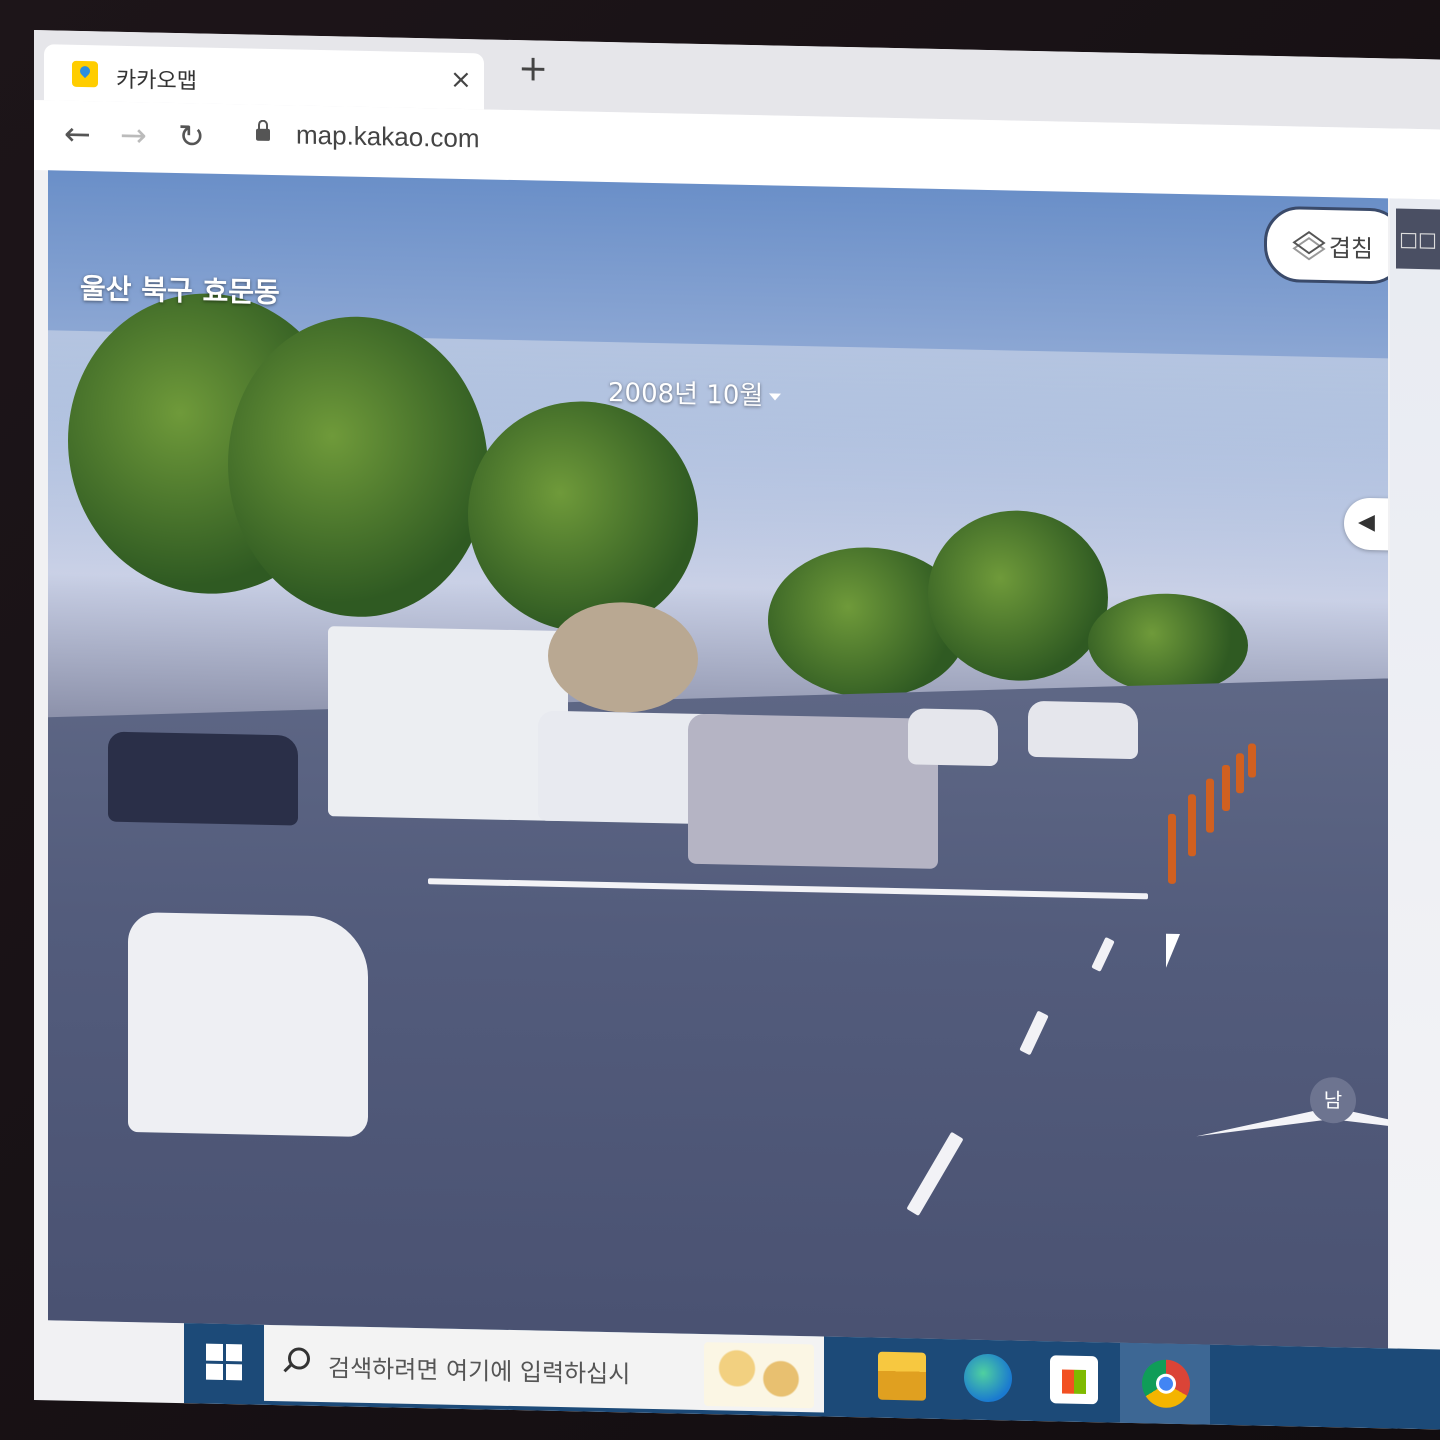 This screenshot has height=1440, width=1440. I want to click on mouse-cursor-icon, so click(1173, 951).